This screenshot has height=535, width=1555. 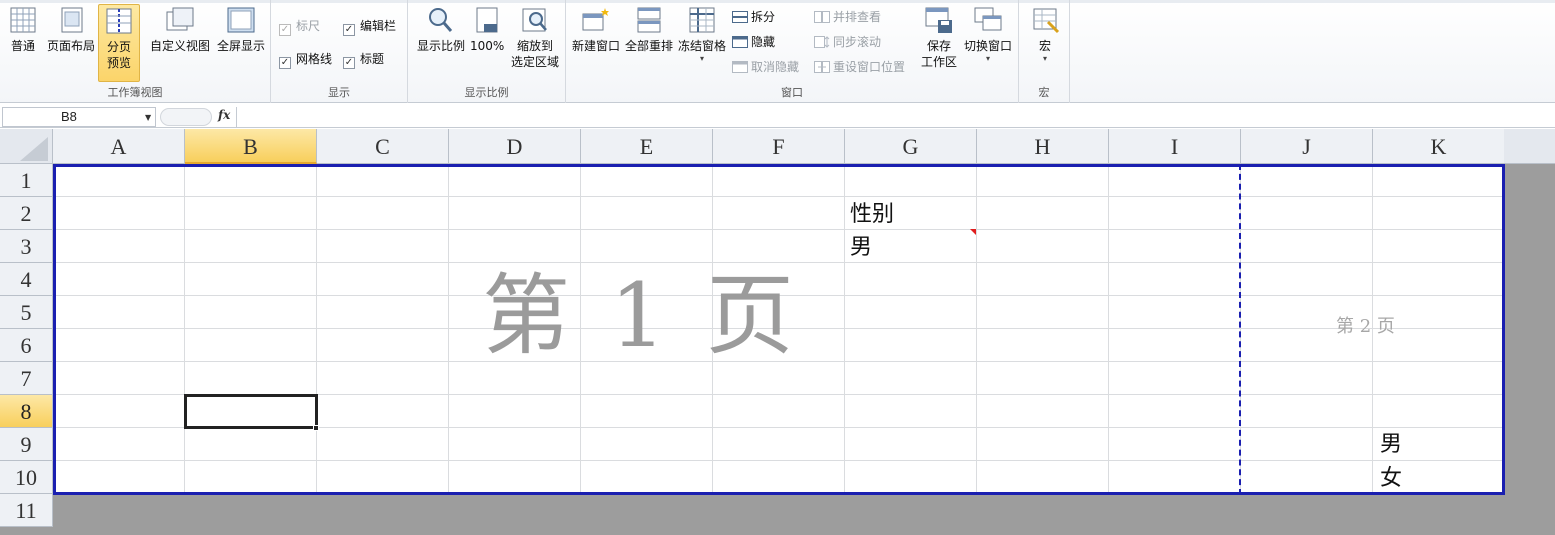 What do you see at coordinates (487, 46) in the screenshot?
I see `zoom-100-label: 100%` at bounding box center [487, 46].